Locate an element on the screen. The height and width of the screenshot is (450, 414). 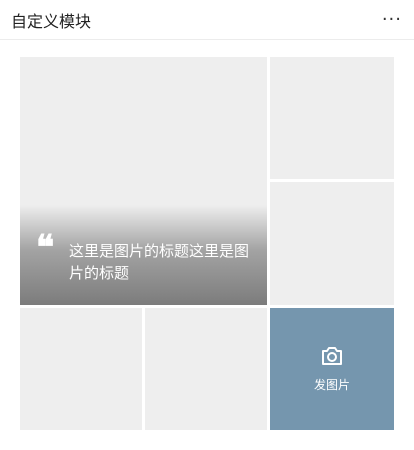
module-header: 自定义模块 ··· is located at coordinates (207, 20).